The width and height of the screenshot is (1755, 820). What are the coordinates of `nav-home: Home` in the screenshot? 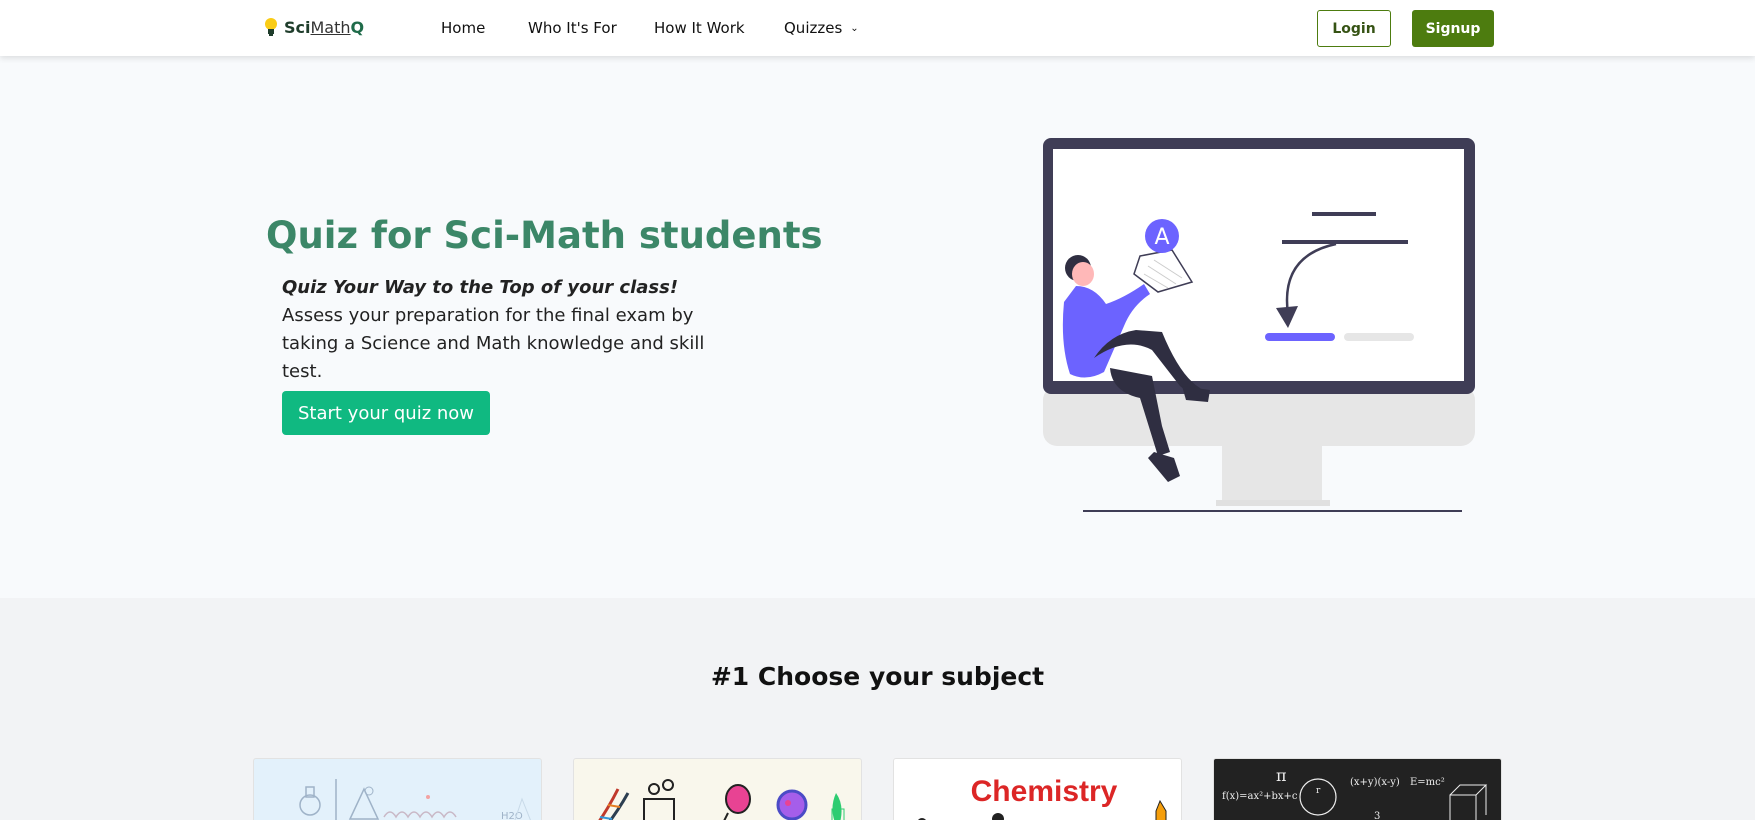 It's located at (463, 28).